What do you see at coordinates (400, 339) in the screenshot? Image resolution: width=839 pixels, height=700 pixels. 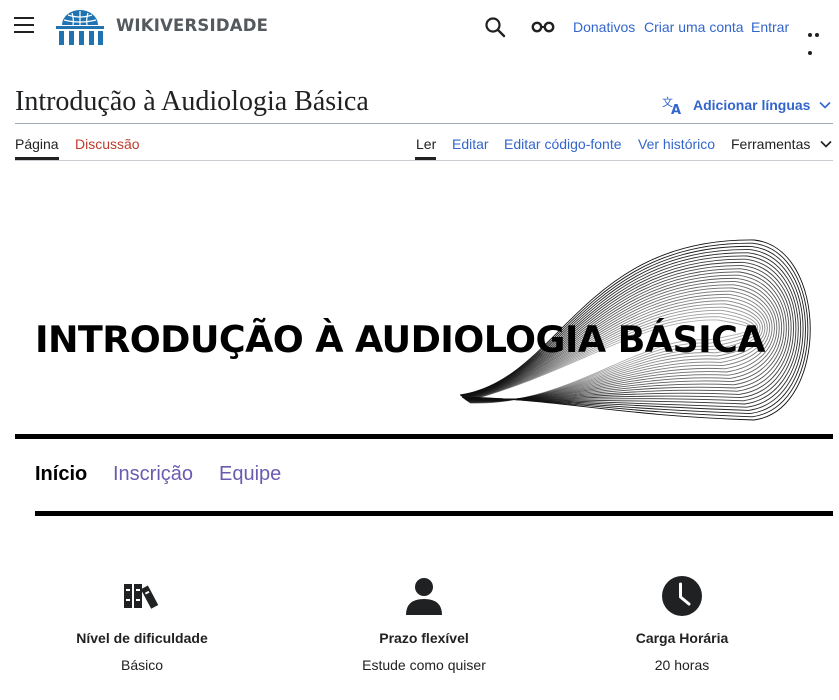 I see `course-banner-title: INTRODUÇÃO À AUDIOLOGIA BÁSICA` at bounding box center [400, 339].